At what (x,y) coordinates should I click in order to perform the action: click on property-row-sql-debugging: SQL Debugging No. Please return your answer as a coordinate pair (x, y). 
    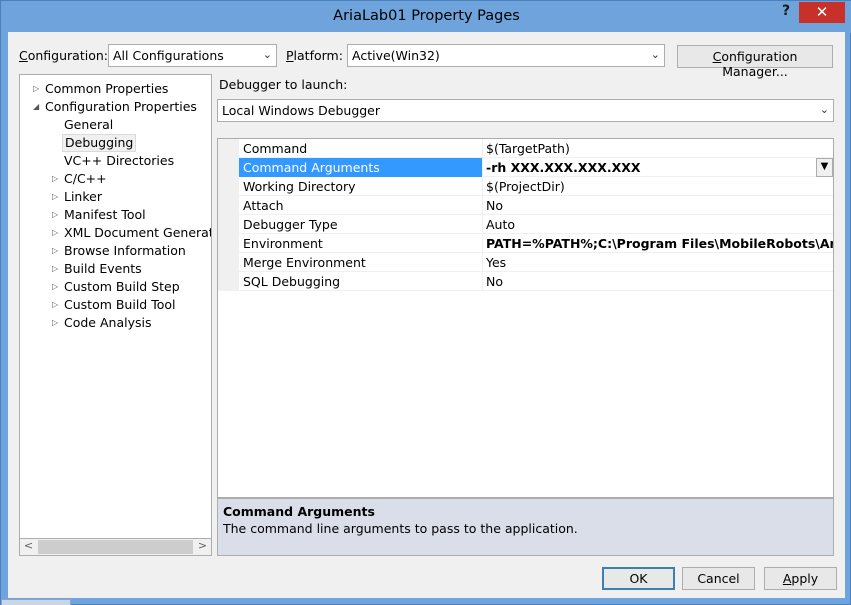
    Looking at the image, I should click on (536, 281).